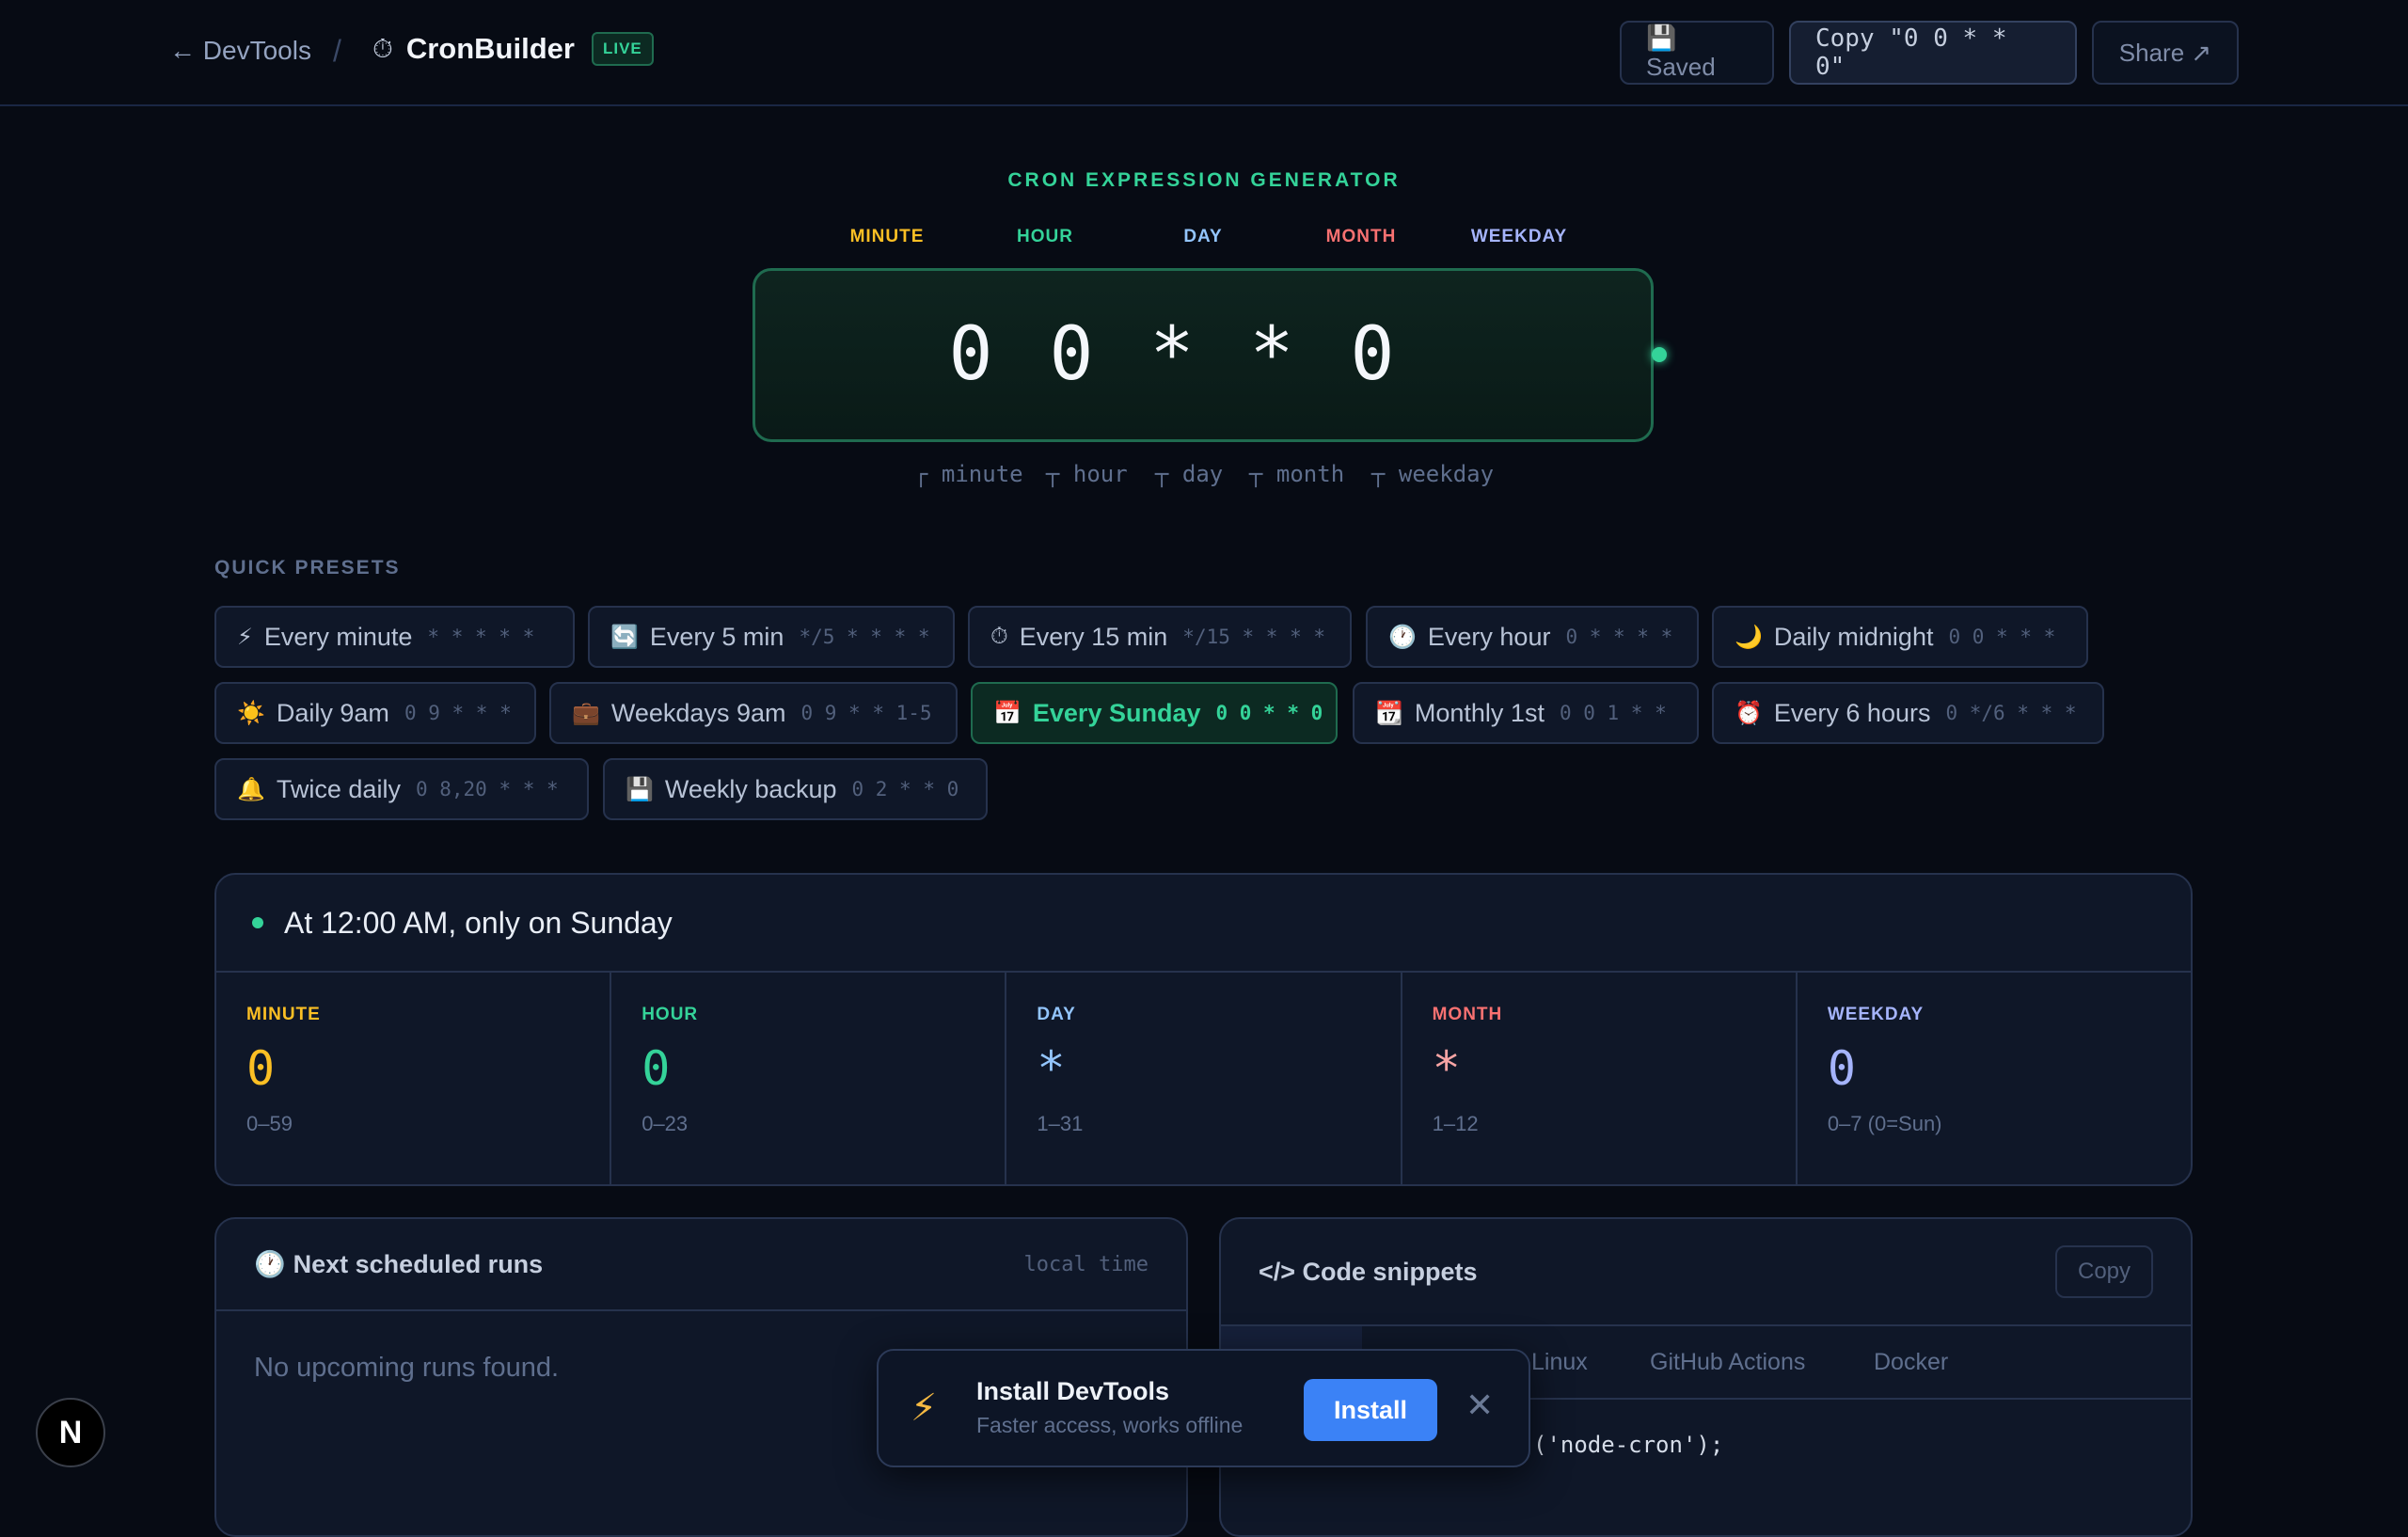  I want to click on field-label-day: DAY, so click(1203, 236).